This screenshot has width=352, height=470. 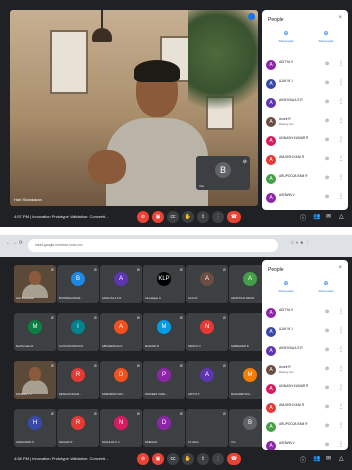 What do you see at coordinates (164, 284) in the screenshot?
I see `participant-tile: ⊘ KLP Kamalappa G` at bounding box center [164, 284].